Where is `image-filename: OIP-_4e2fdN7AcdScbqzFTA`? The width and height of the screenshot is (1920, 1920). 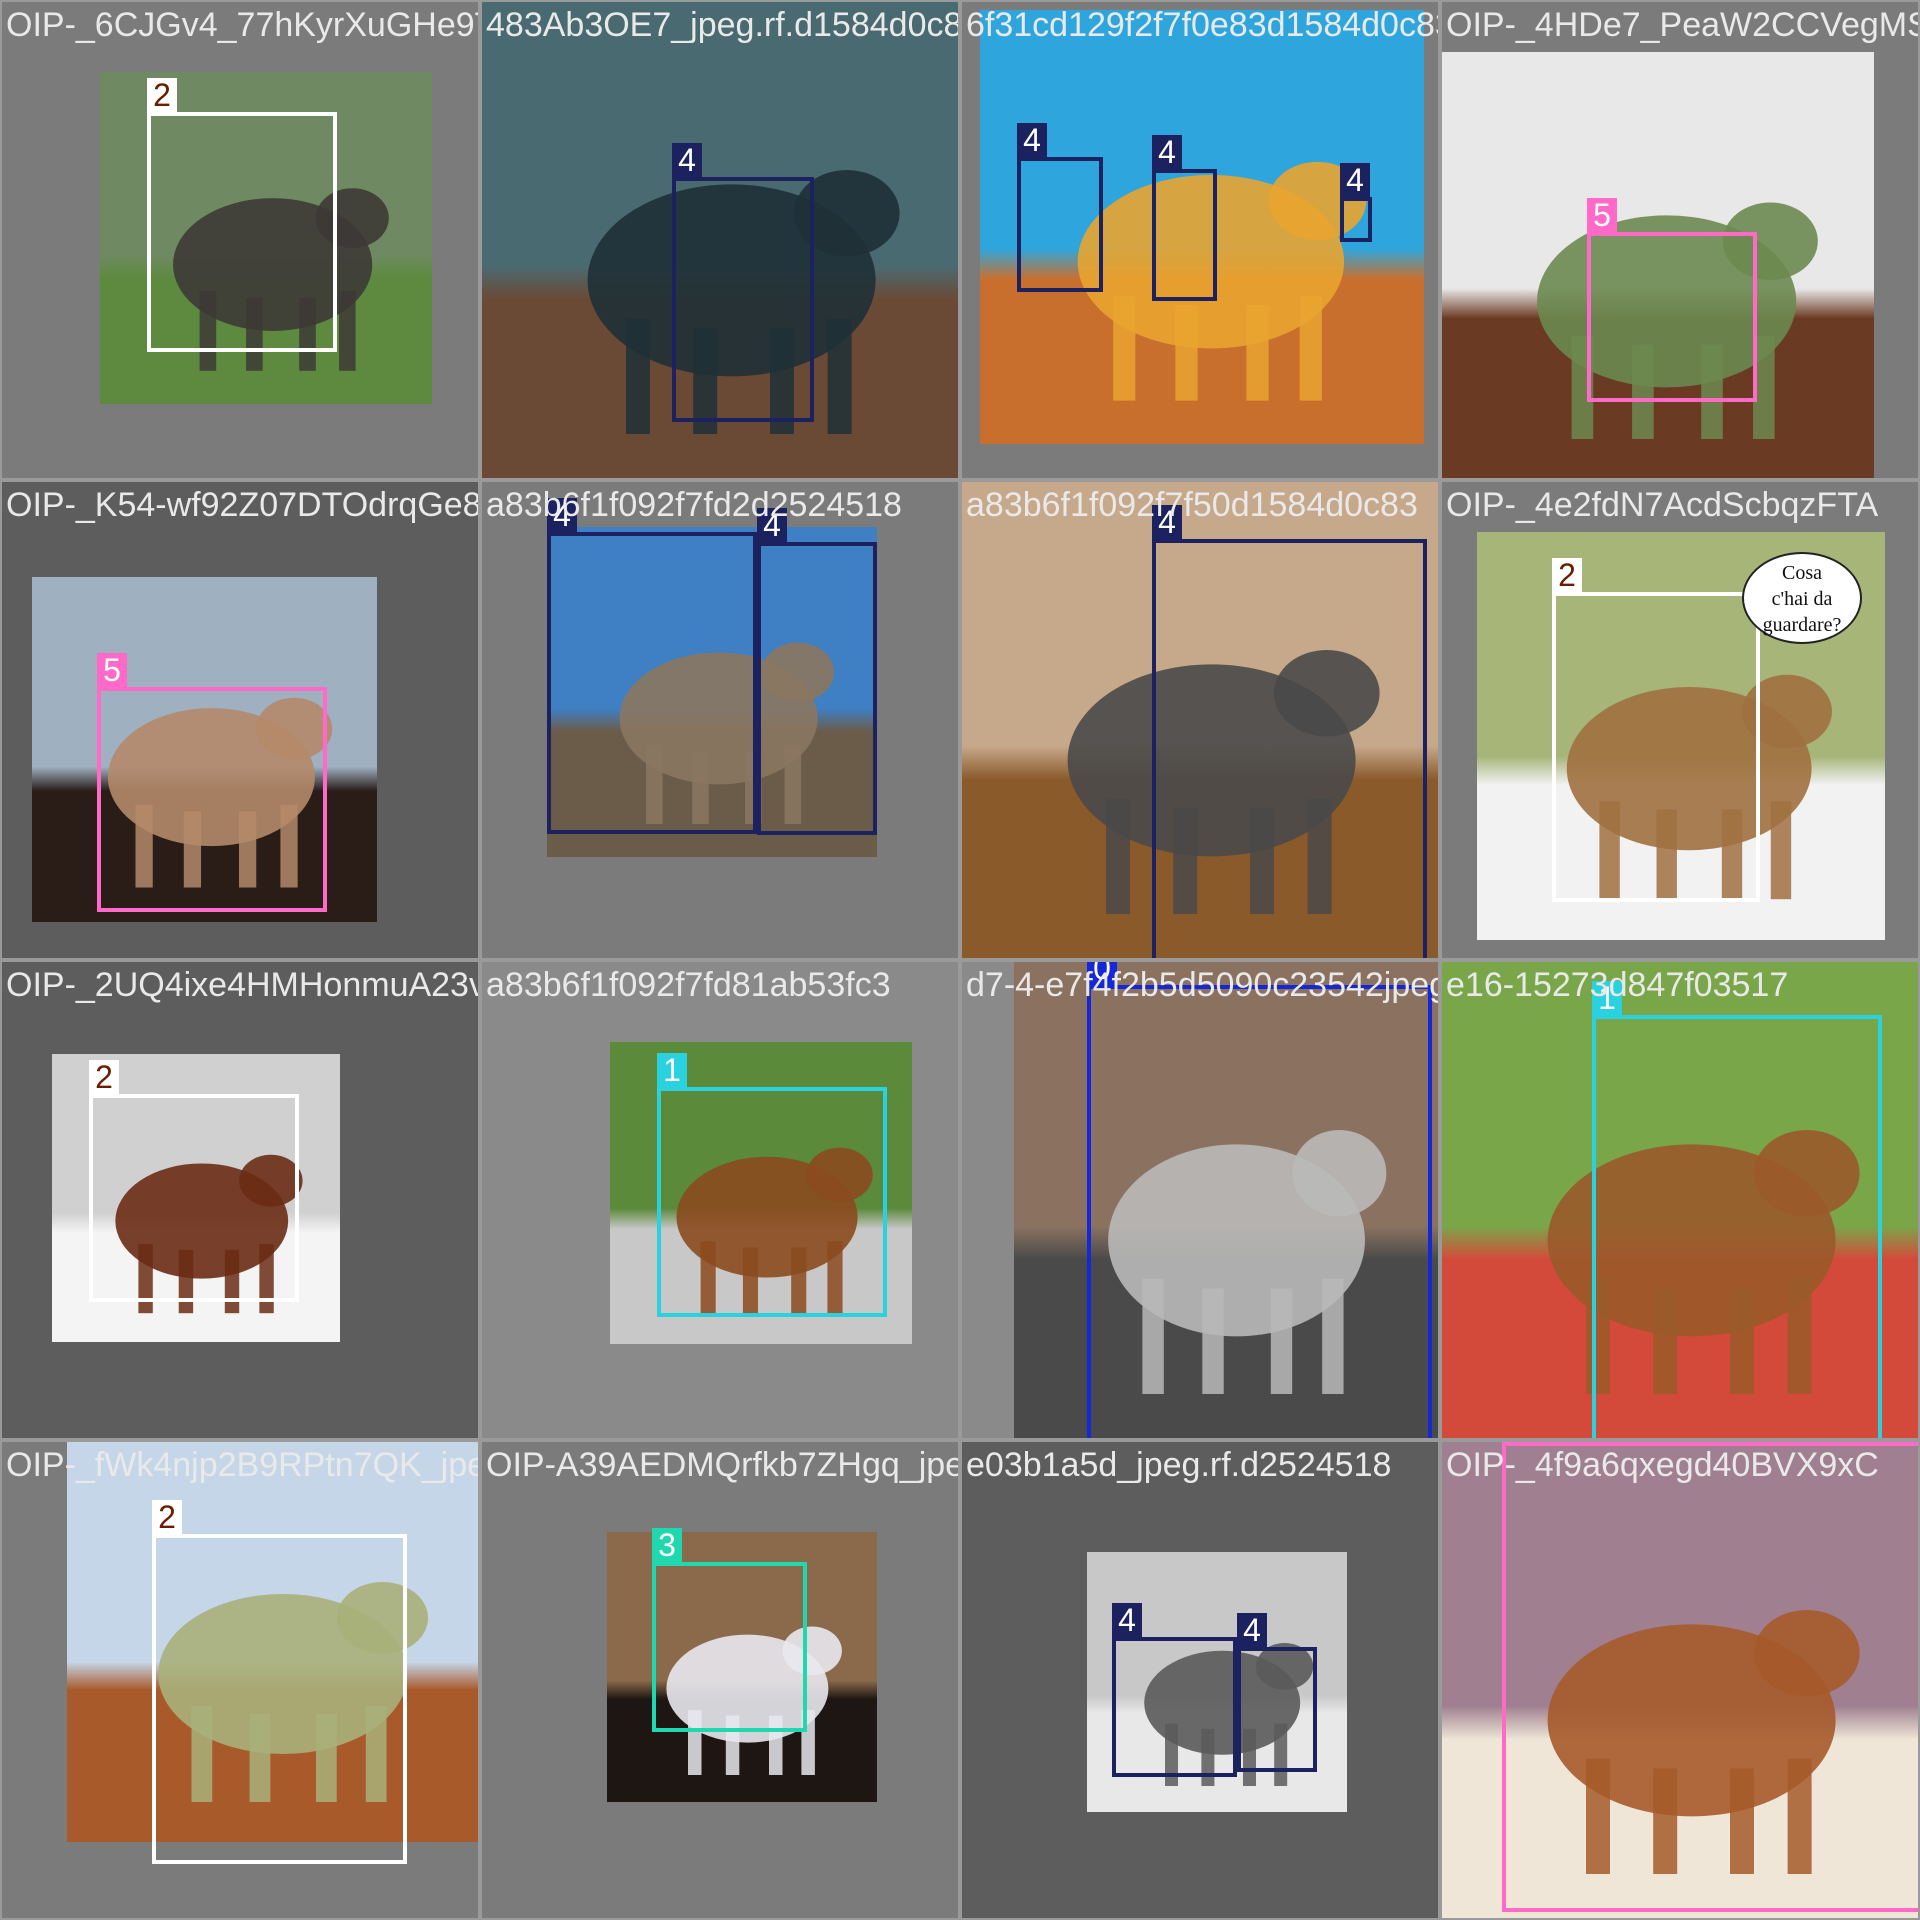
image-filename: OIP-_4e2fdN7AcdScbqzFTA is located at coordinates (1662, 505).